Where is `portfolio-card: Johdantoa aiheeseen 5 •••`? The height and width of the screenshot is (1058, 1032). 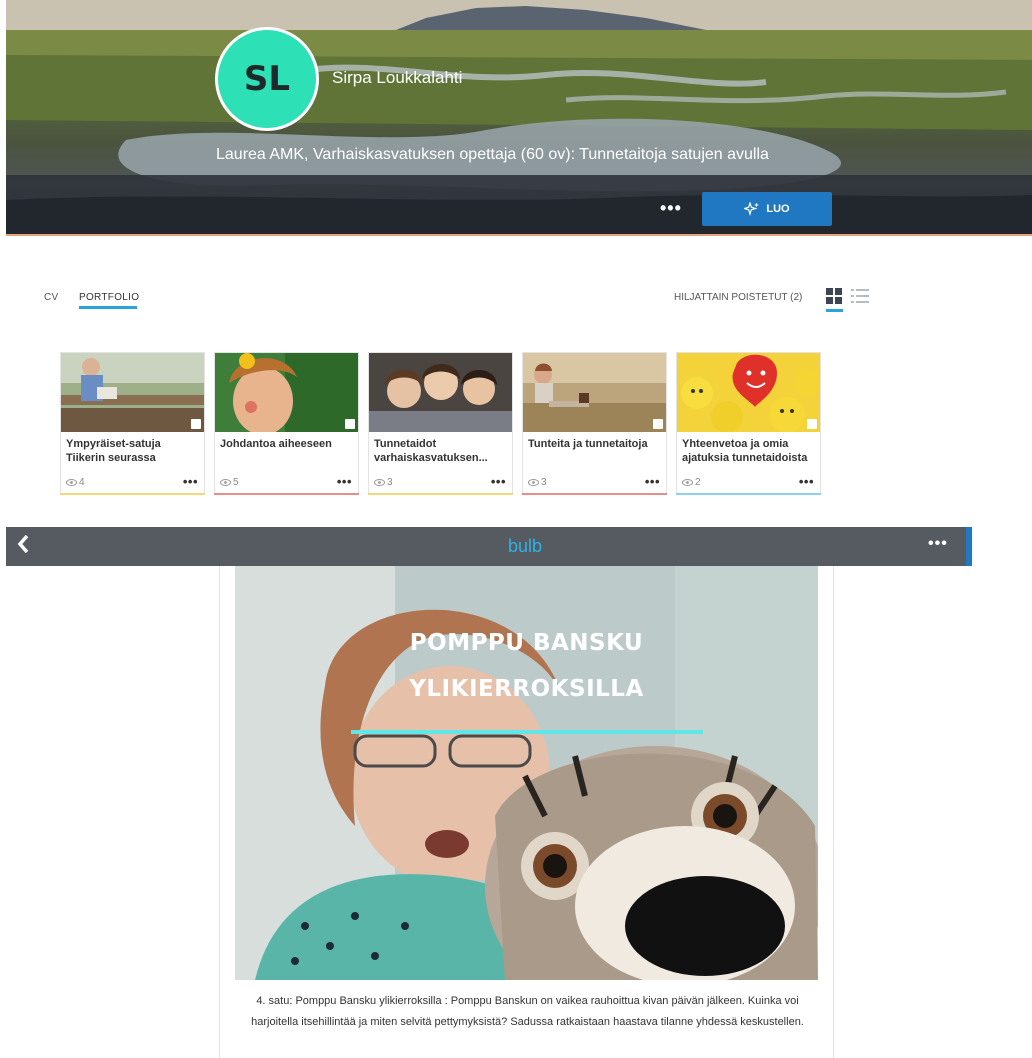 portfolio-card: Johdantoa aiheeseen 5 ••• is located at coordinates (286, 423).